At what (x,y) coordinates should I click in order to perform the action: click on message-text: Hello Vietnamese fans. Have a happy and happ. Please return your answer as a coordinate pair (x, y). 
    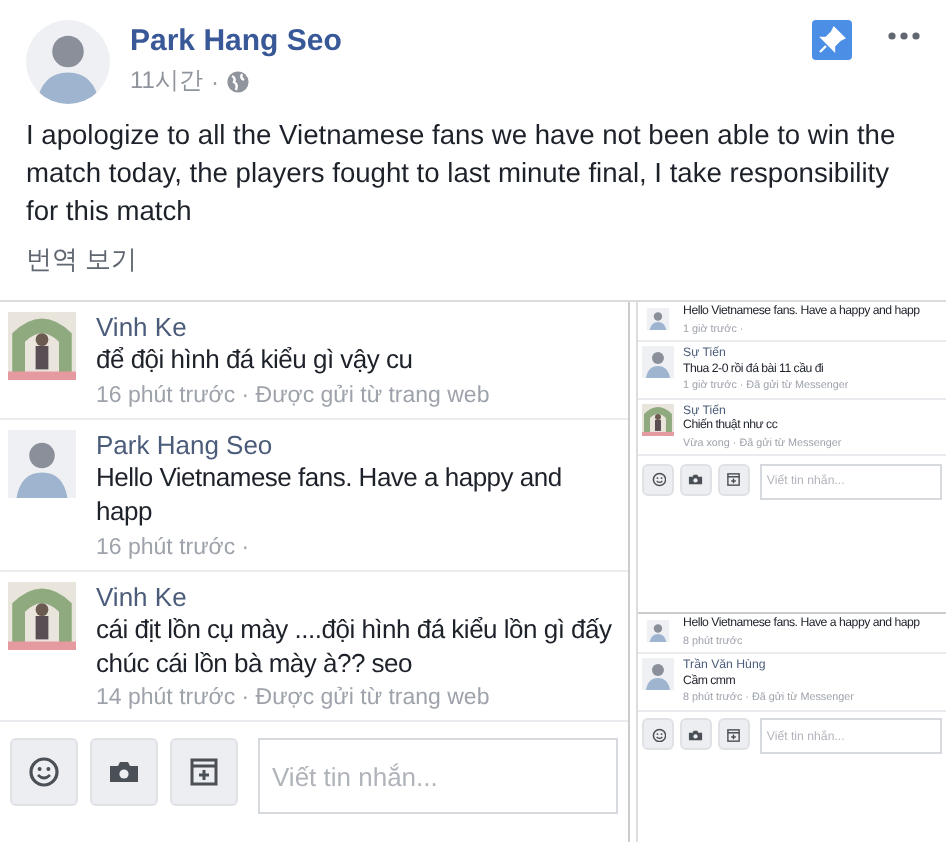
    Looking at the image, I should click on (330, 495).